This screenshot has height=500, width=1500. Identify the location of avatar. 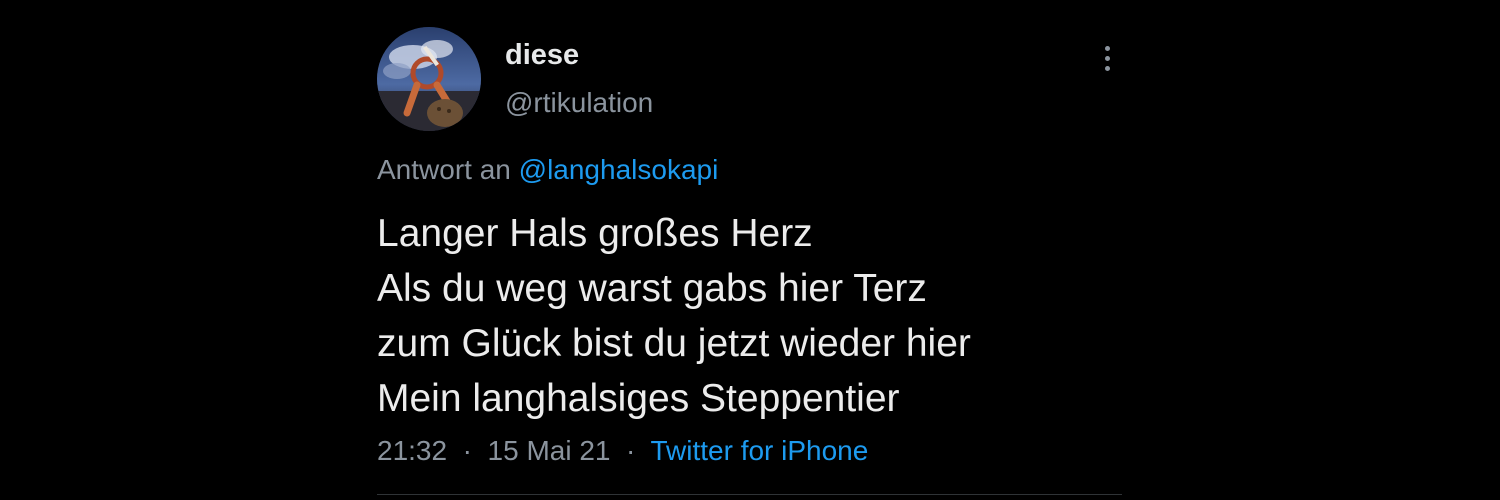
(429, 79).